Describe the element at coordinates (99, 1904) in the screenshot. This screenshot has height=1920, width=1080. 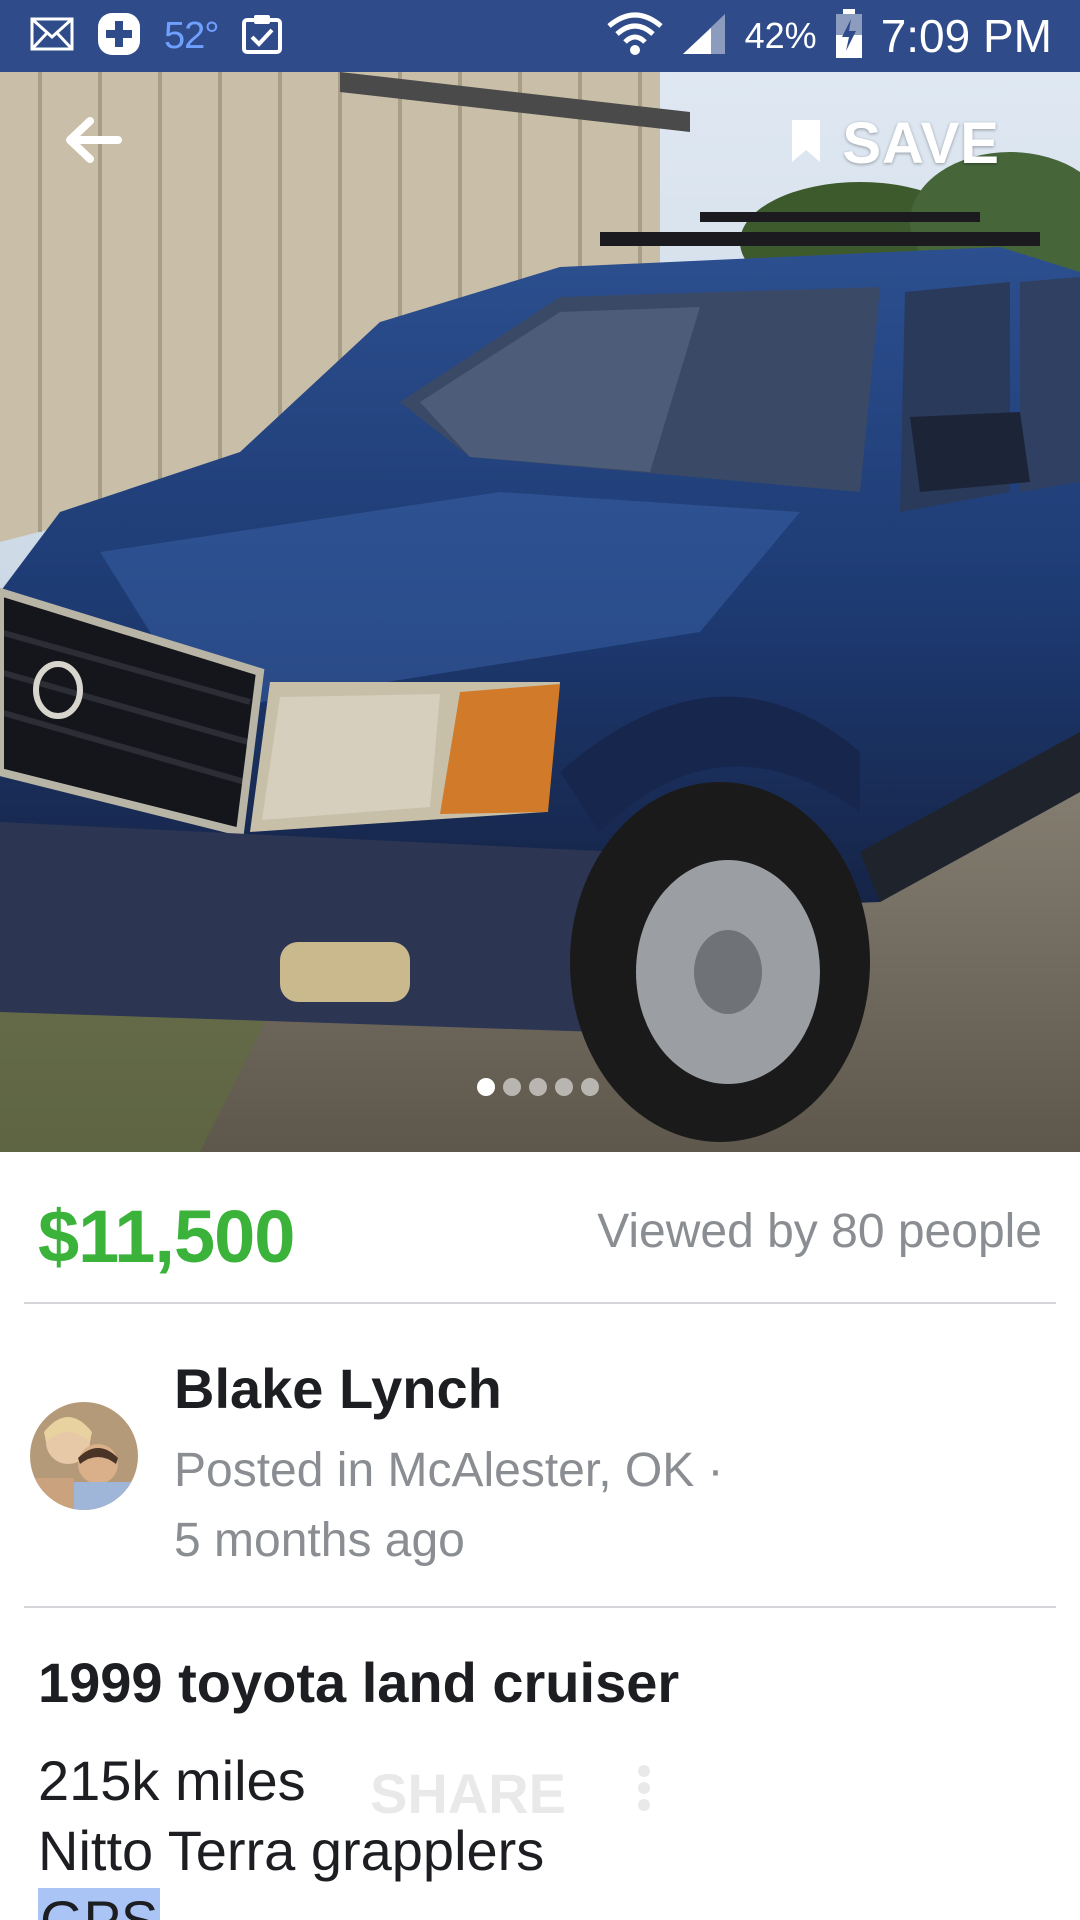
I see `description-line-selected: GPS` at that location.